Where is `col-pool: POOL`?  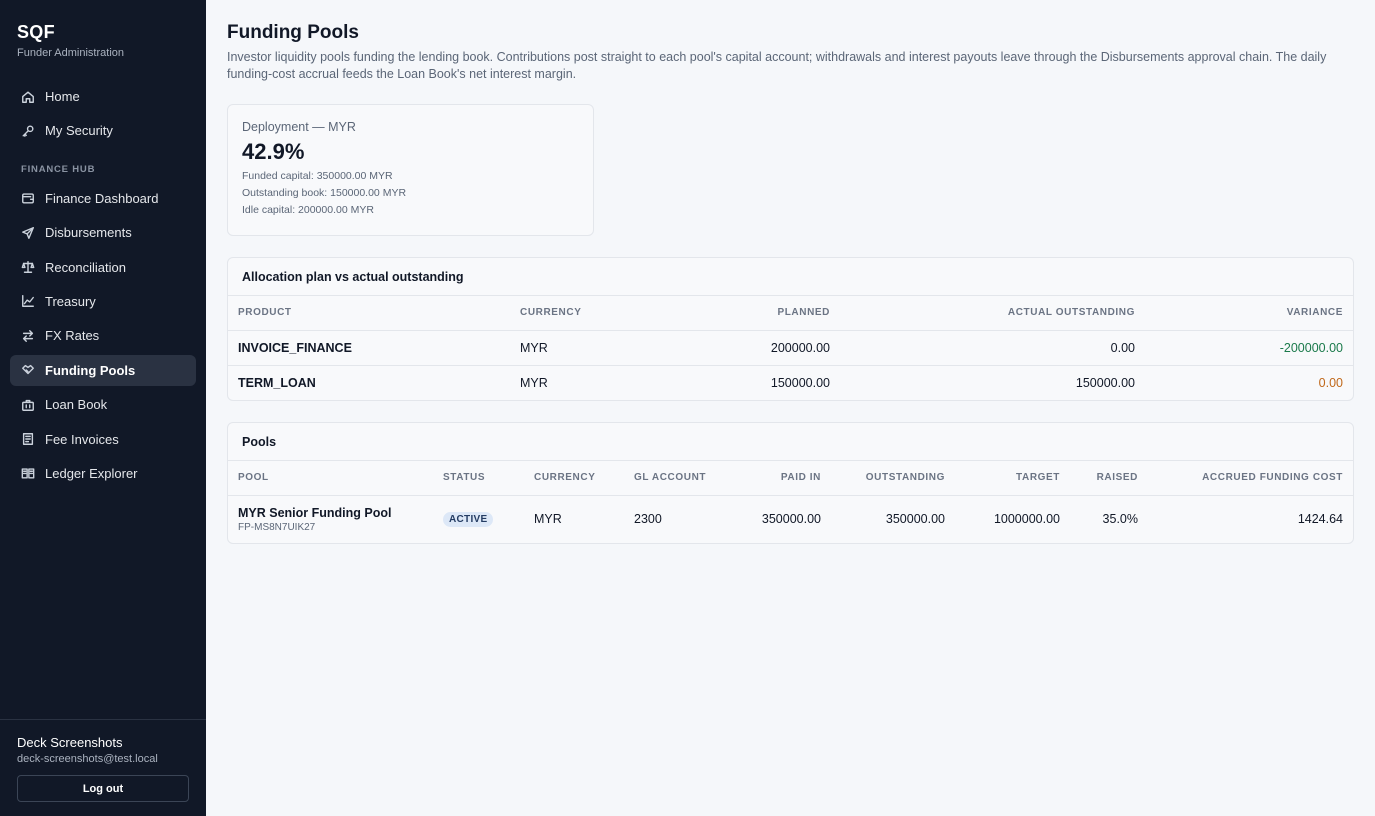
col-pool: POOL is located at coordinates (330, 478).